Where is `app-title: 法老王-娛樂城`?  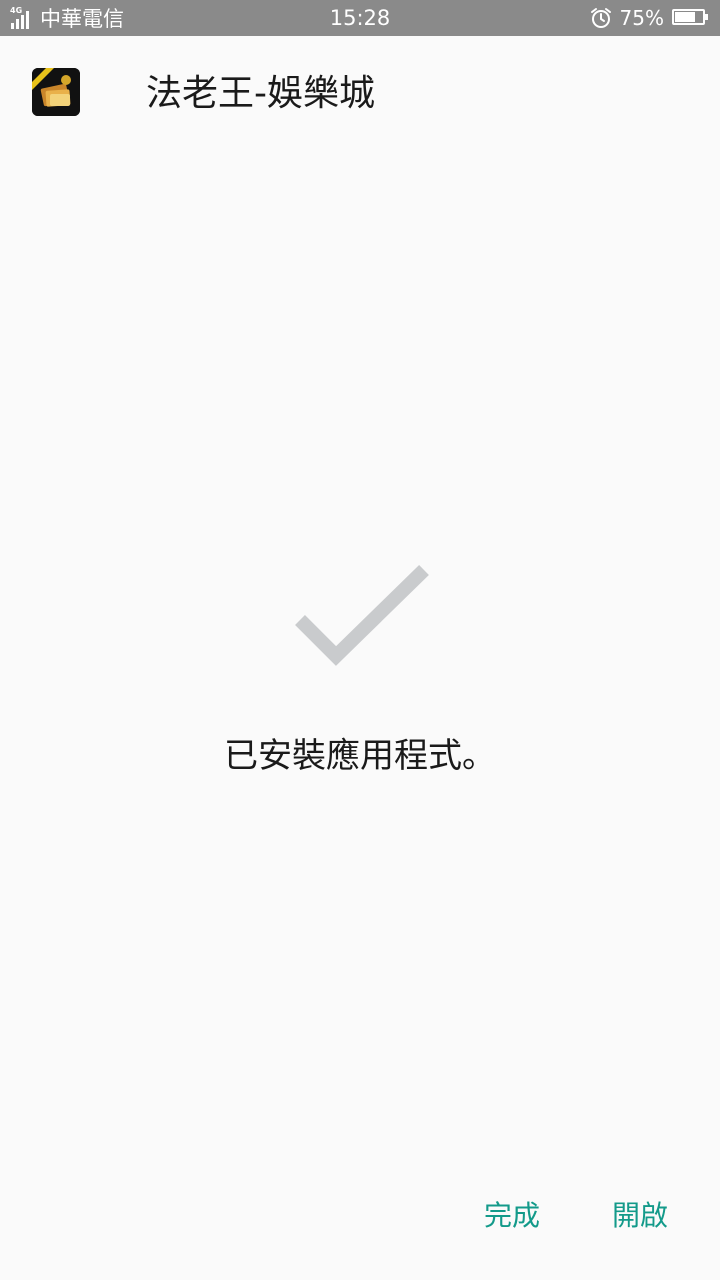
app-title: 法老王-娛樂城 is located at coordinates (260, 93).